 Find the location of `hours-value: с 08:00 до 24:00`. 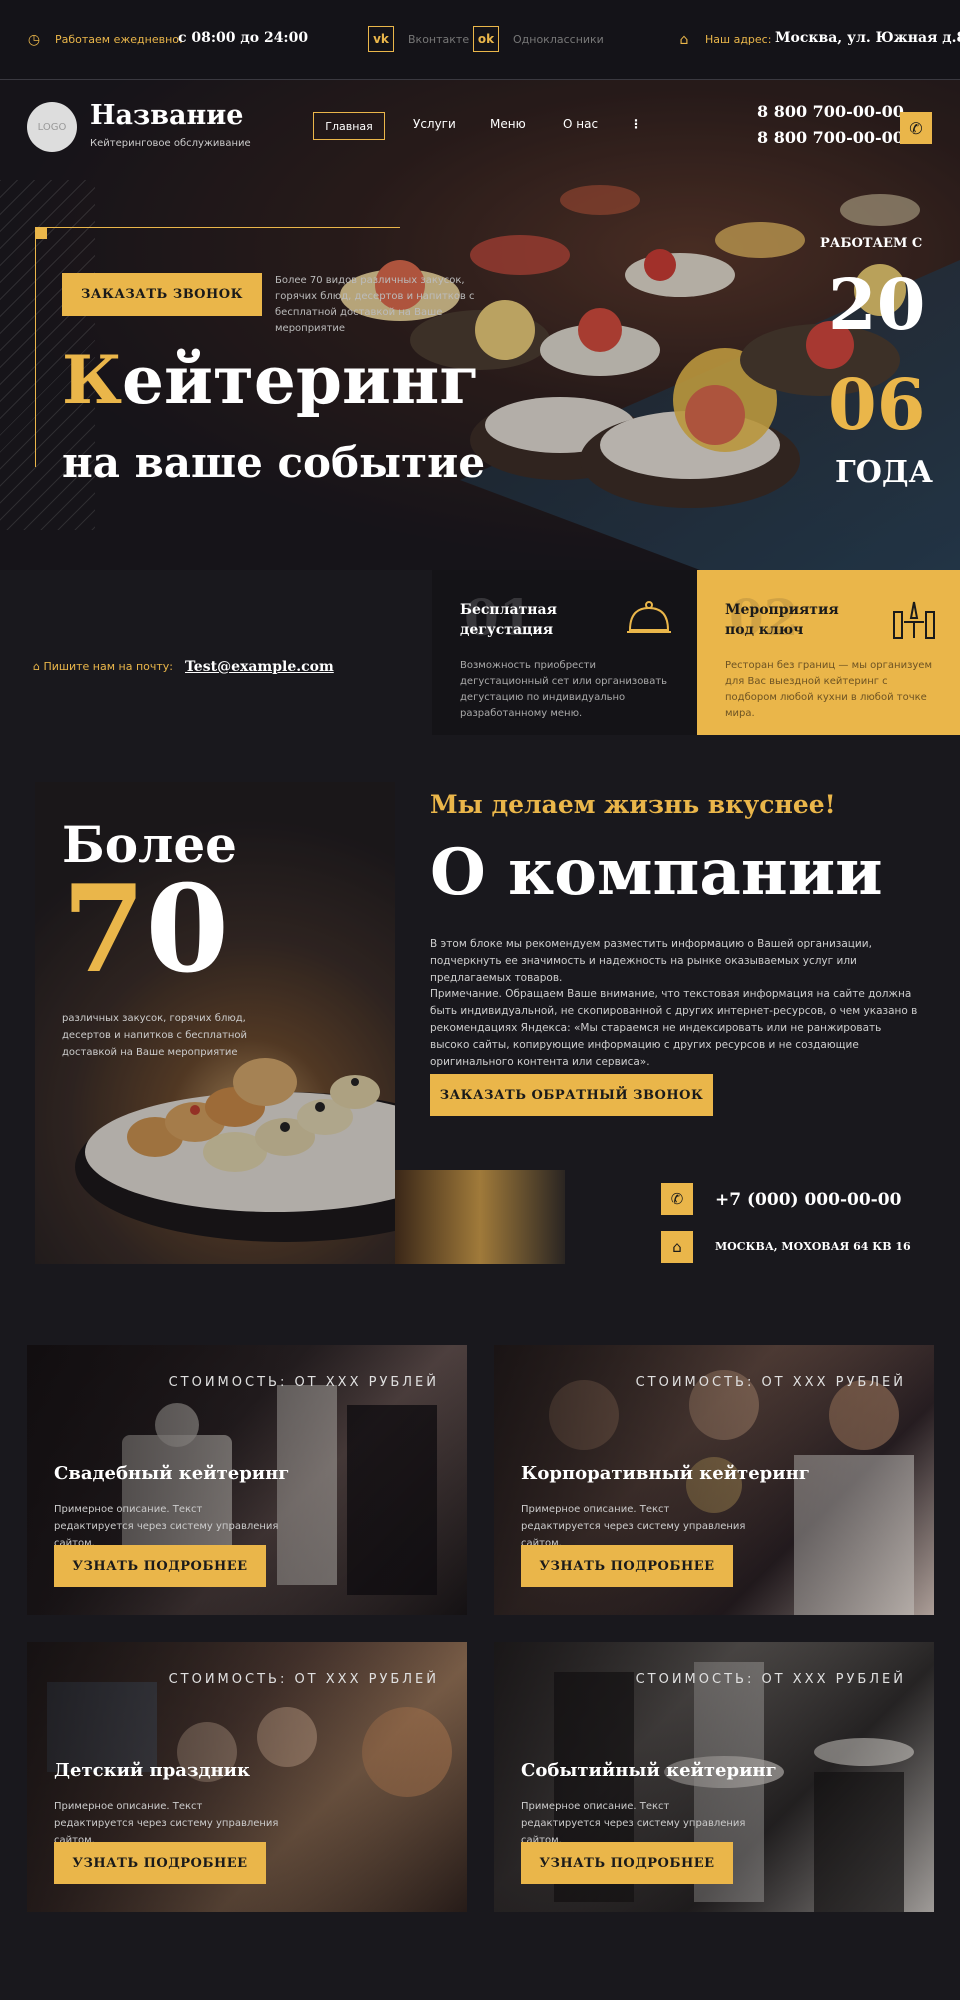

hours-value: с 08:00 до 24:00 is located at coordinates (243, 38).